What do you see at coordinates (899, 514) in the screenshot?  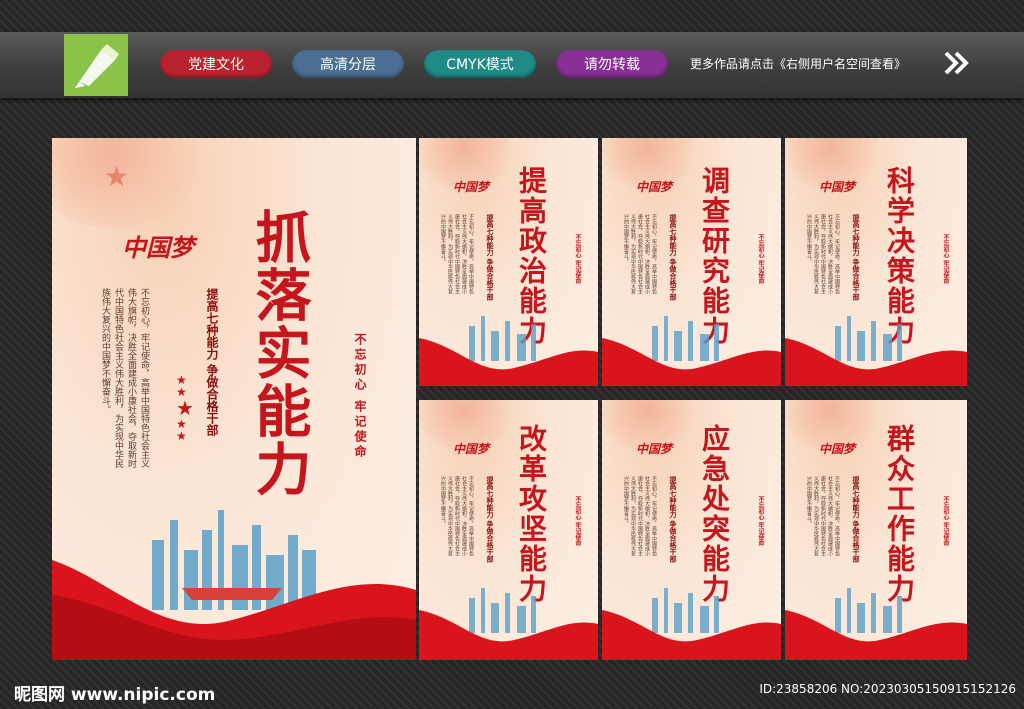 I see `poster-title: 群众工作能力` at bounding box center [899, 514].